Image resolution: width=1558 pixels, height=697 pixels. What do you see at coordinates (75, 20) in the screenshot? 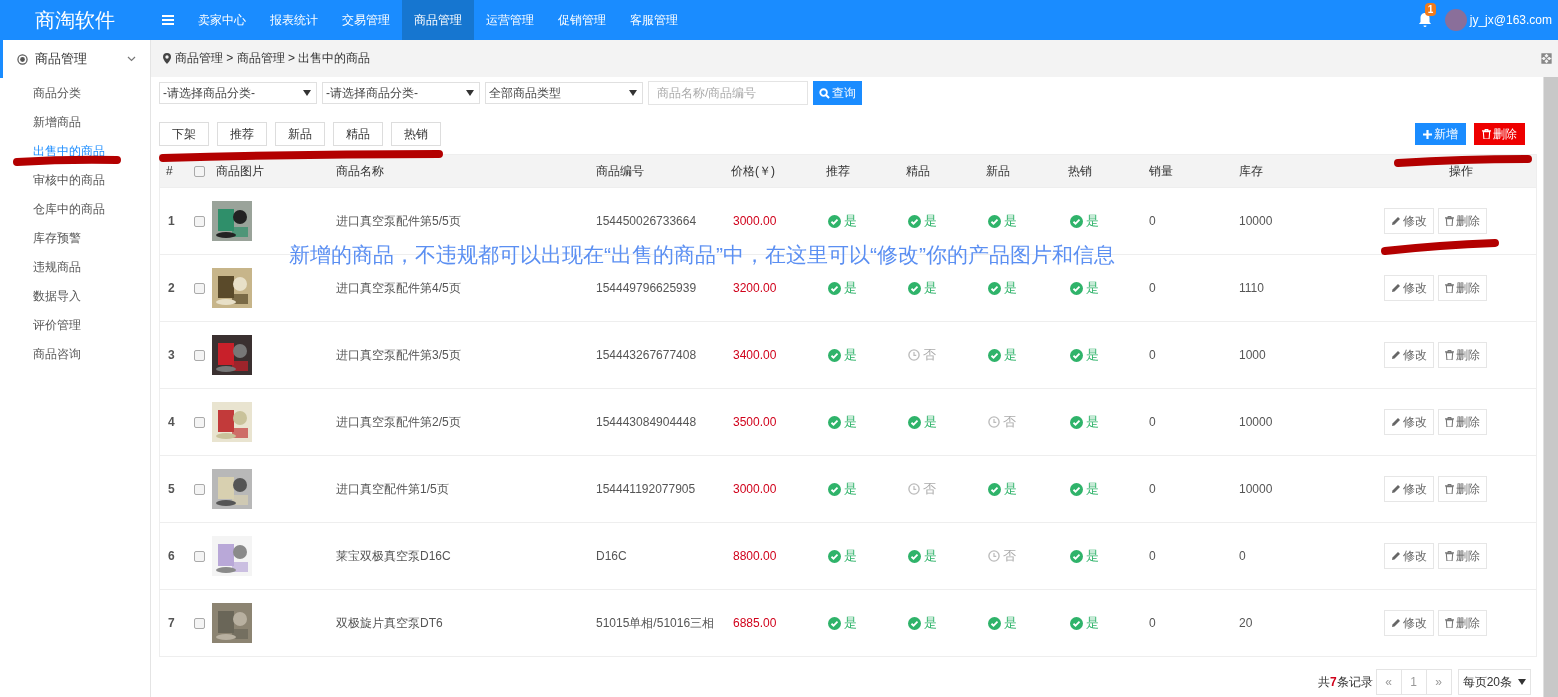
I see `app-logo: 商淘软件` at bounding box center [75, 20].